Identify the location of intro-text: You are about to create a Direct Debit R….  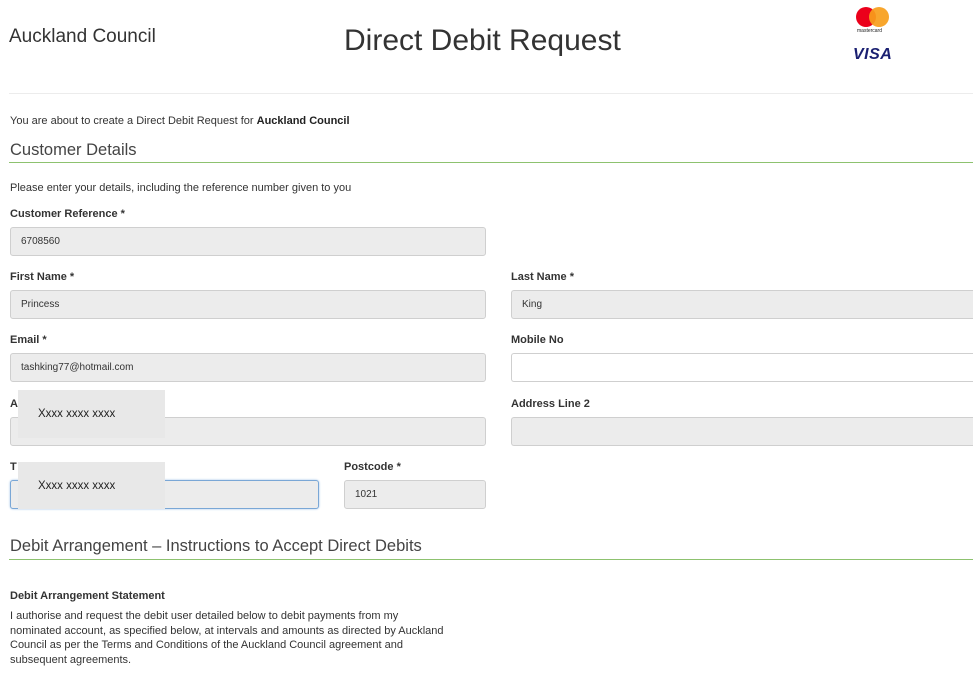
(180, 121).